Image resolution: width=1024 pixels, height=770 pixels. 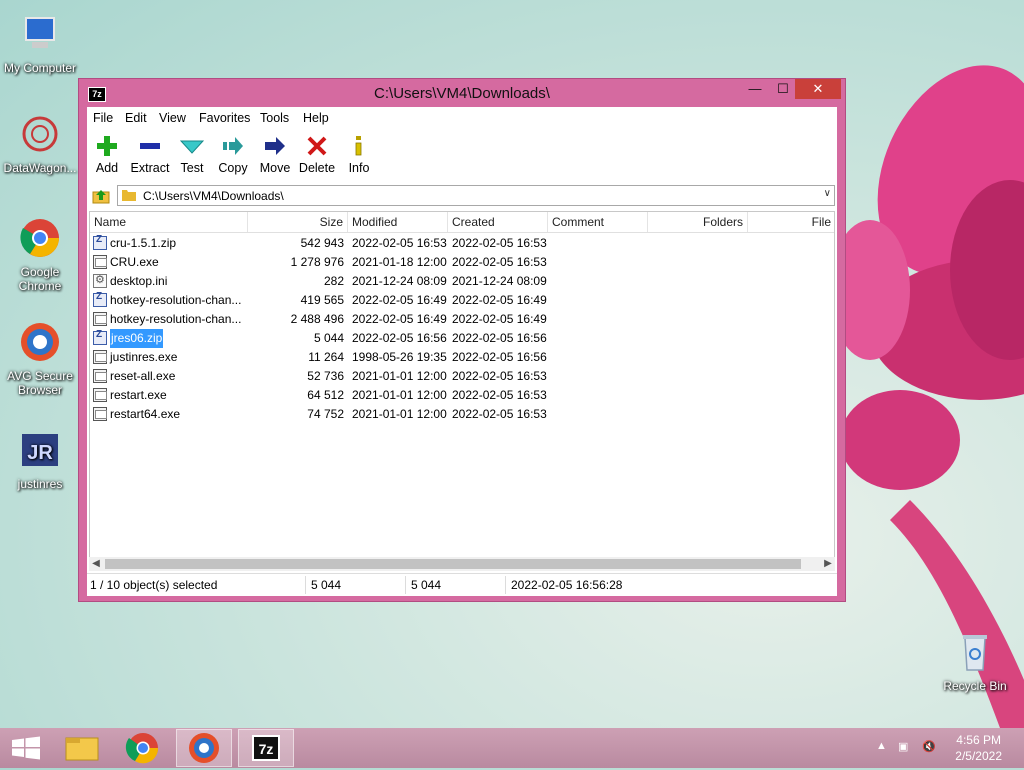 I want to click on check-icon, so click(x=192, y=147).